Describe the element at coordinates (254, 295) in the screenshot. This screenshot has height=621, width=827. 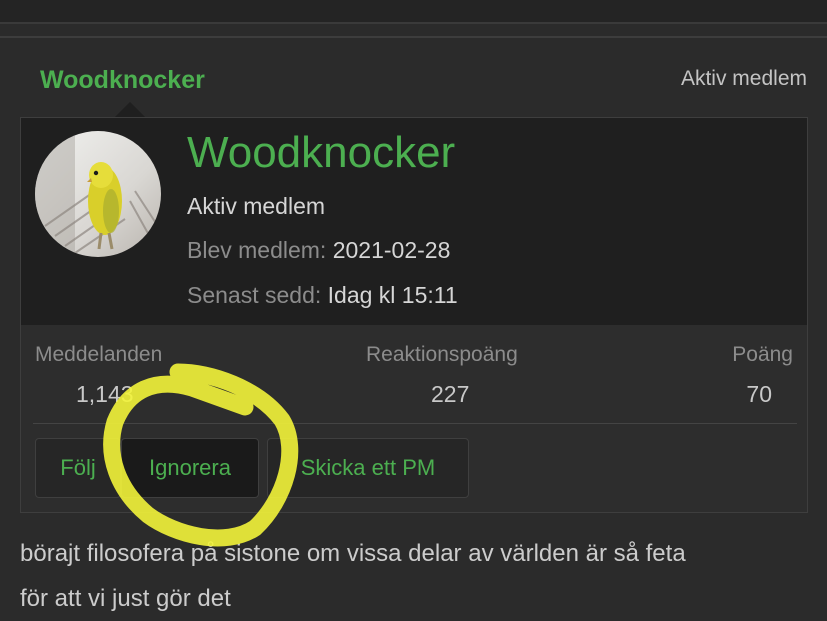
I see `last-seen-label: Senast sedd:` at that location.